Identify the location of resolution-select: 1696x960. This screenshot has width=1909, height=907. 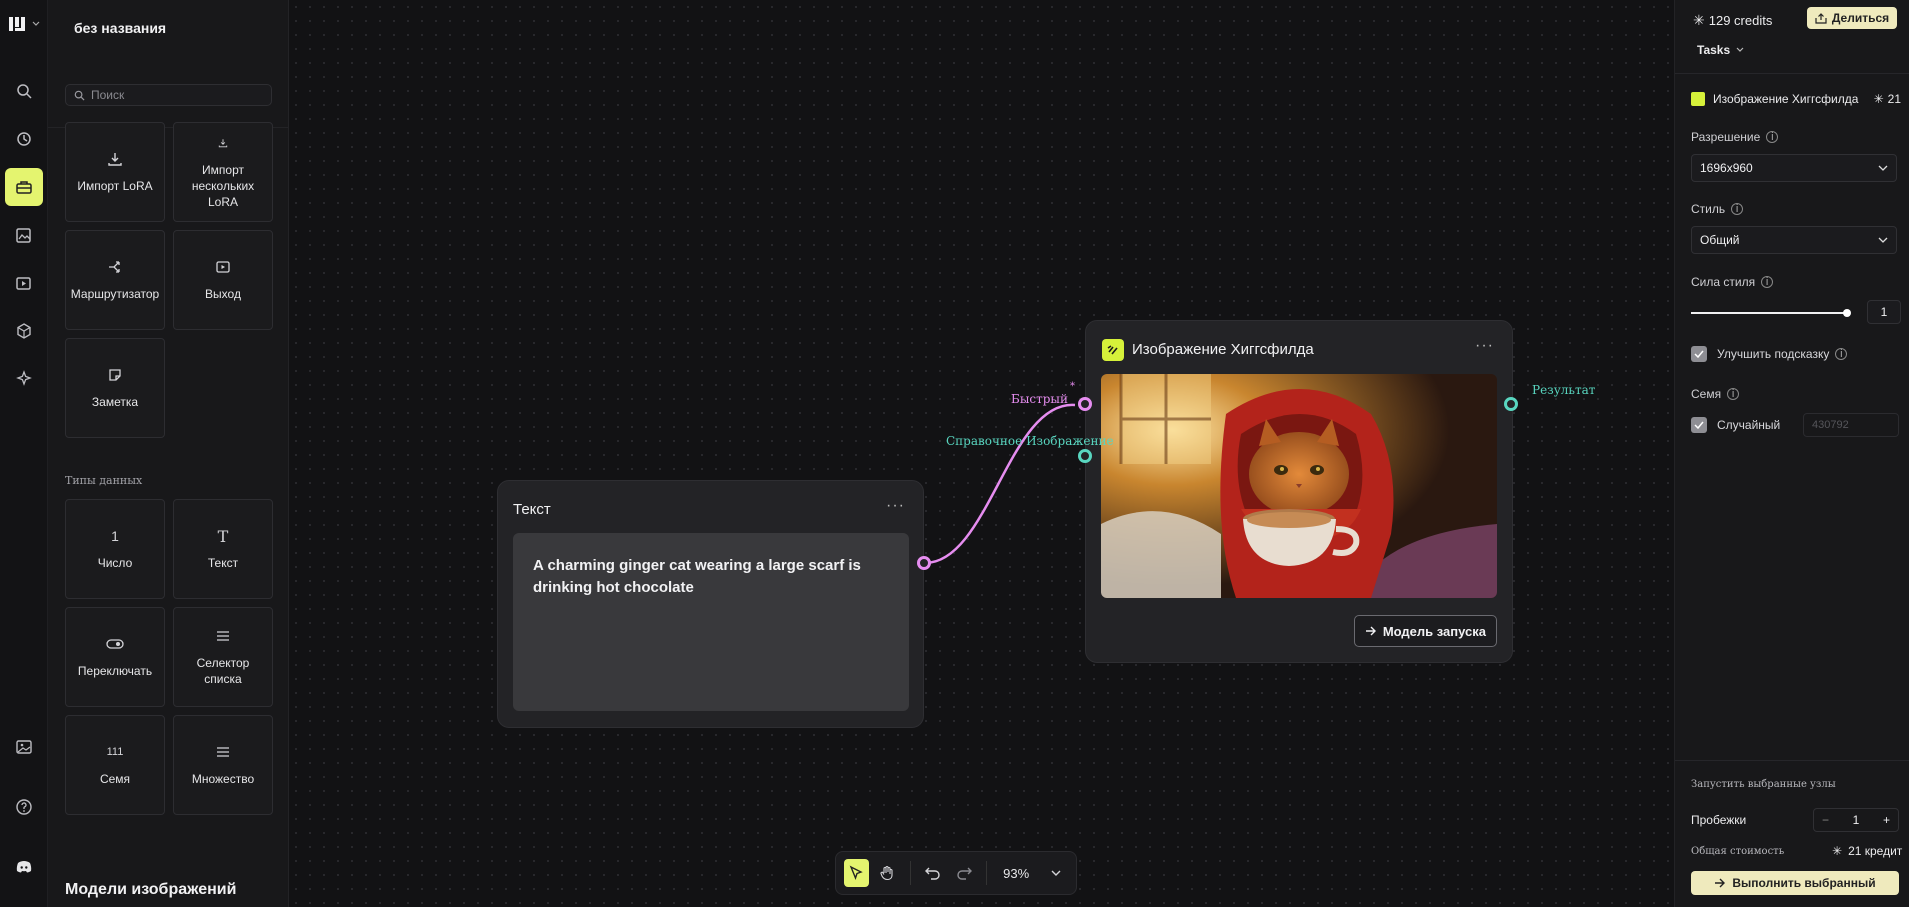
(1794, 168).